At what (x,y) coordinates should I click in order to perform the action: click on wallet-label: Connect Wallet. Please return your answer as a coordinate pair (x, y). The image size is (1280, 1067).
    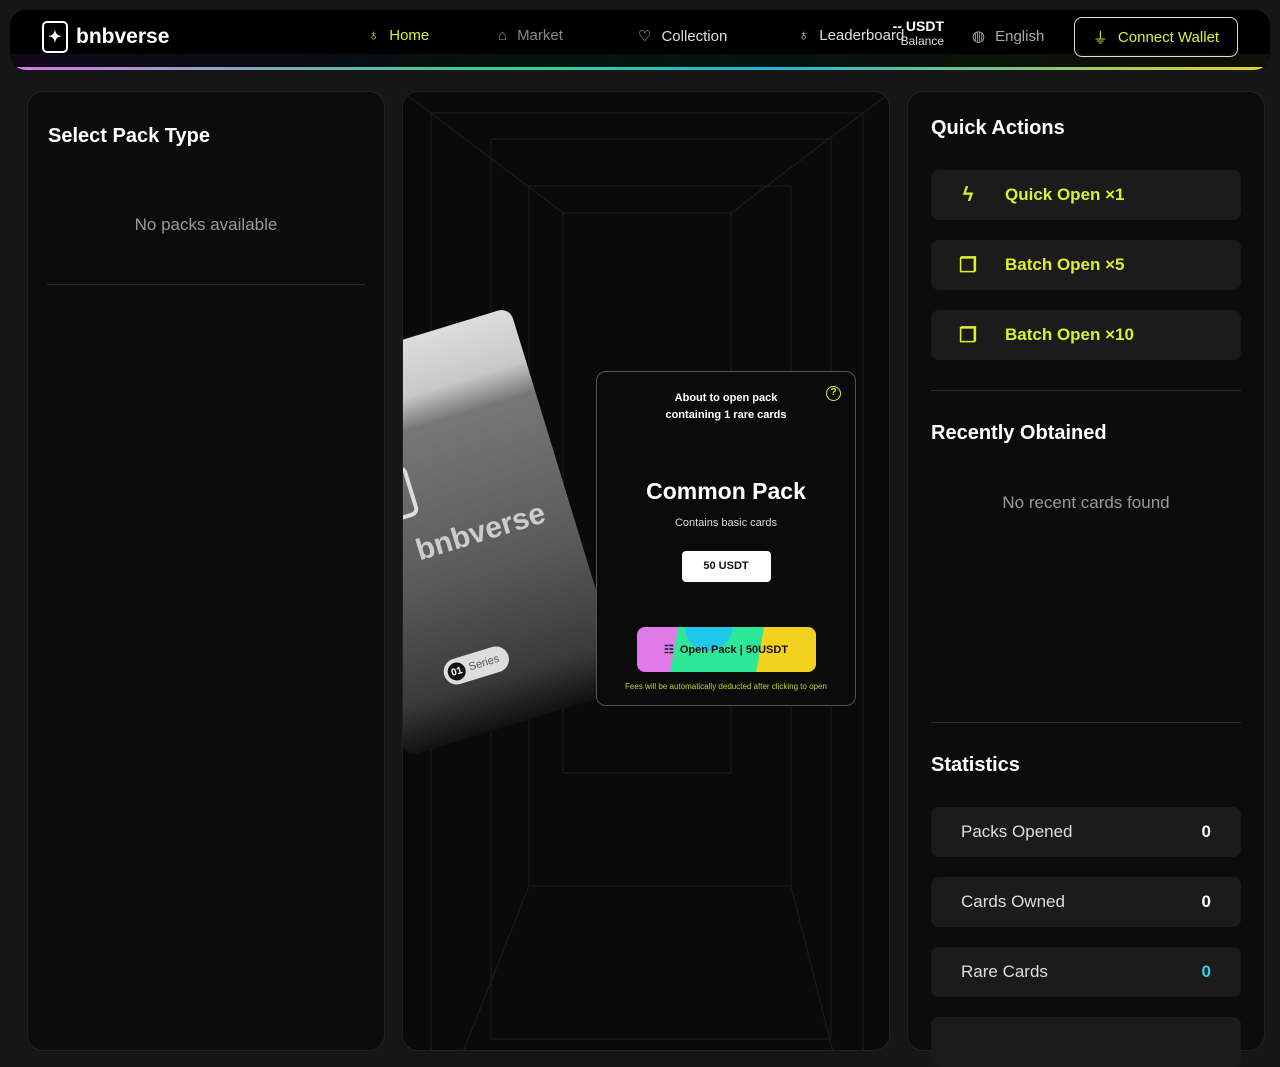
    Looking at the image, I should click on (1168, 37).